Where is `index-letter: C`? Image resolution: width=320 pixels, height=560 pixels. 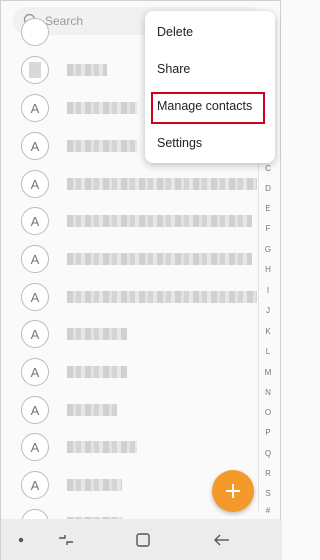 index-letter: C is located at coordinates (268, 168).